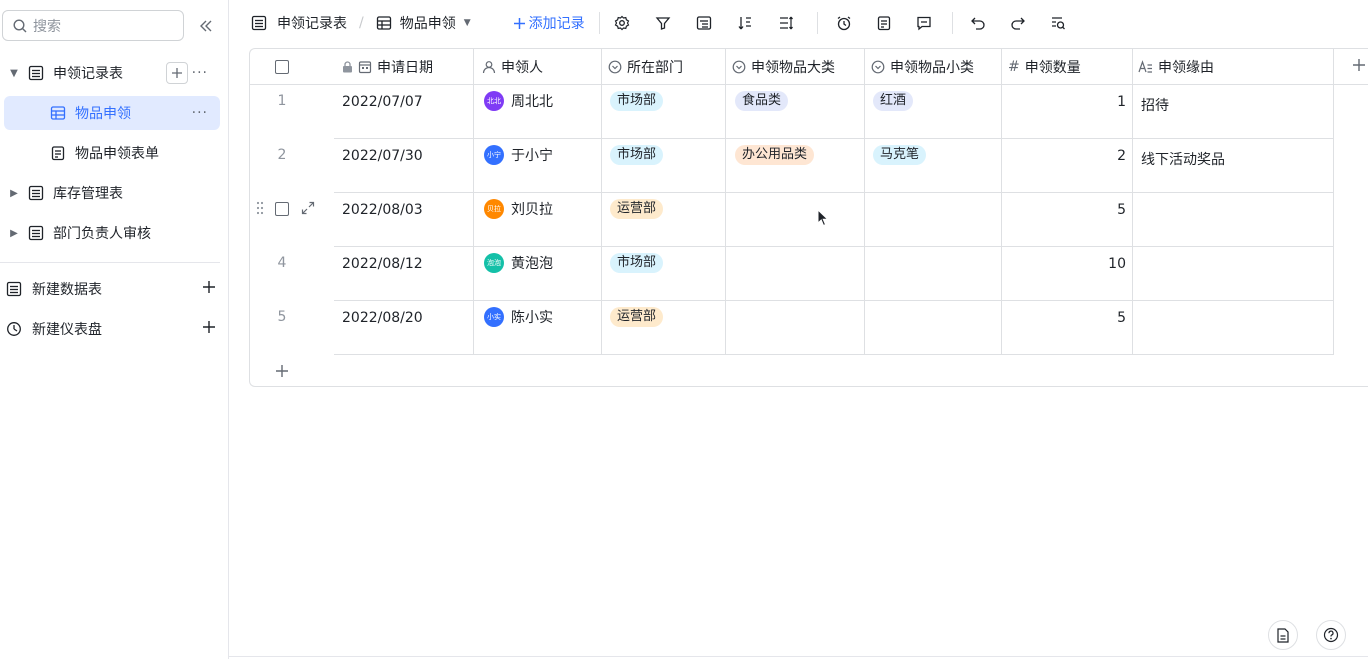 The width and height of the screenshot is (1368, 659). I want to click on add-record-label: 添加记录, so click(556, 24).